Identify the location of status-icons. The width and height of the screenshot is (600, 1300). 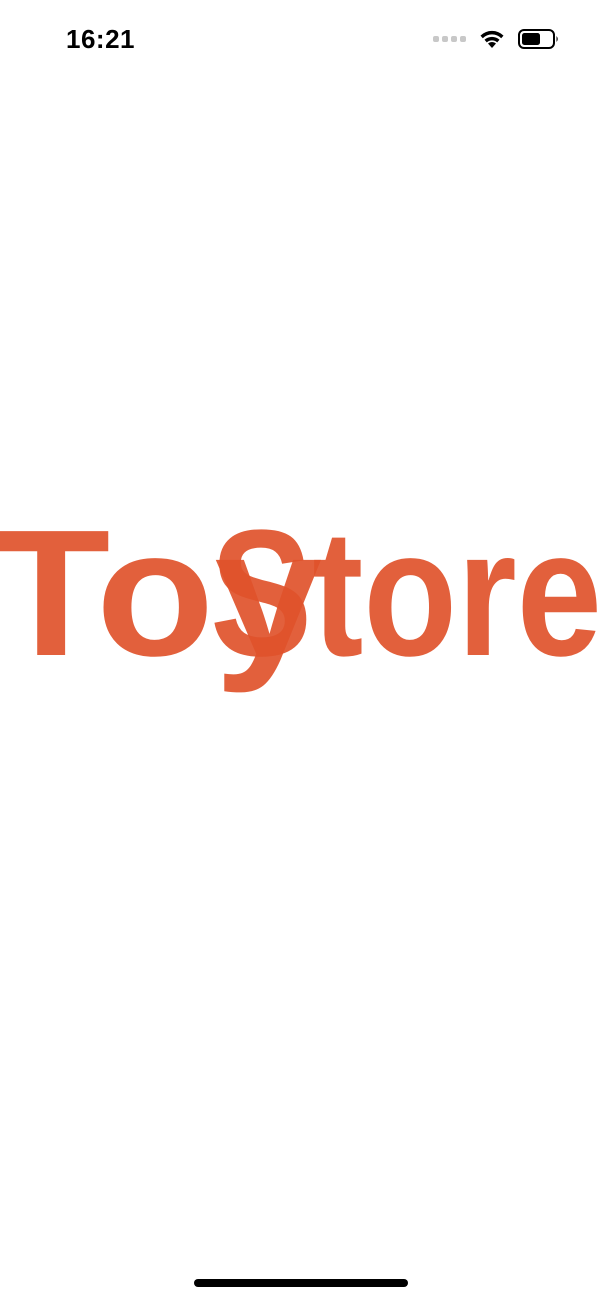
(496, 39).